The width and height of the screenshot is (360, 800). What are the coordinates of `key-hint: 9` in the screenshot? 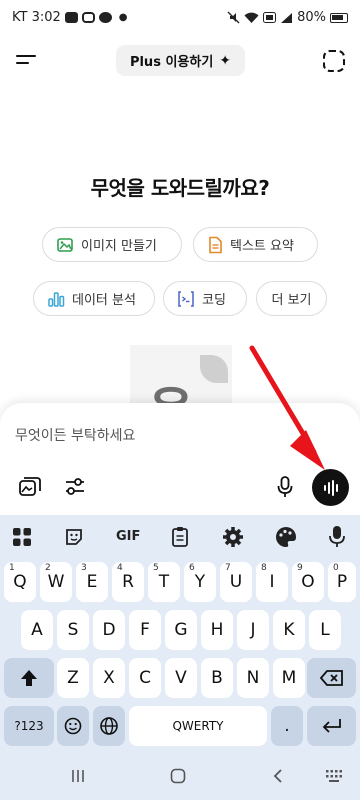 It's located at (300, 568).